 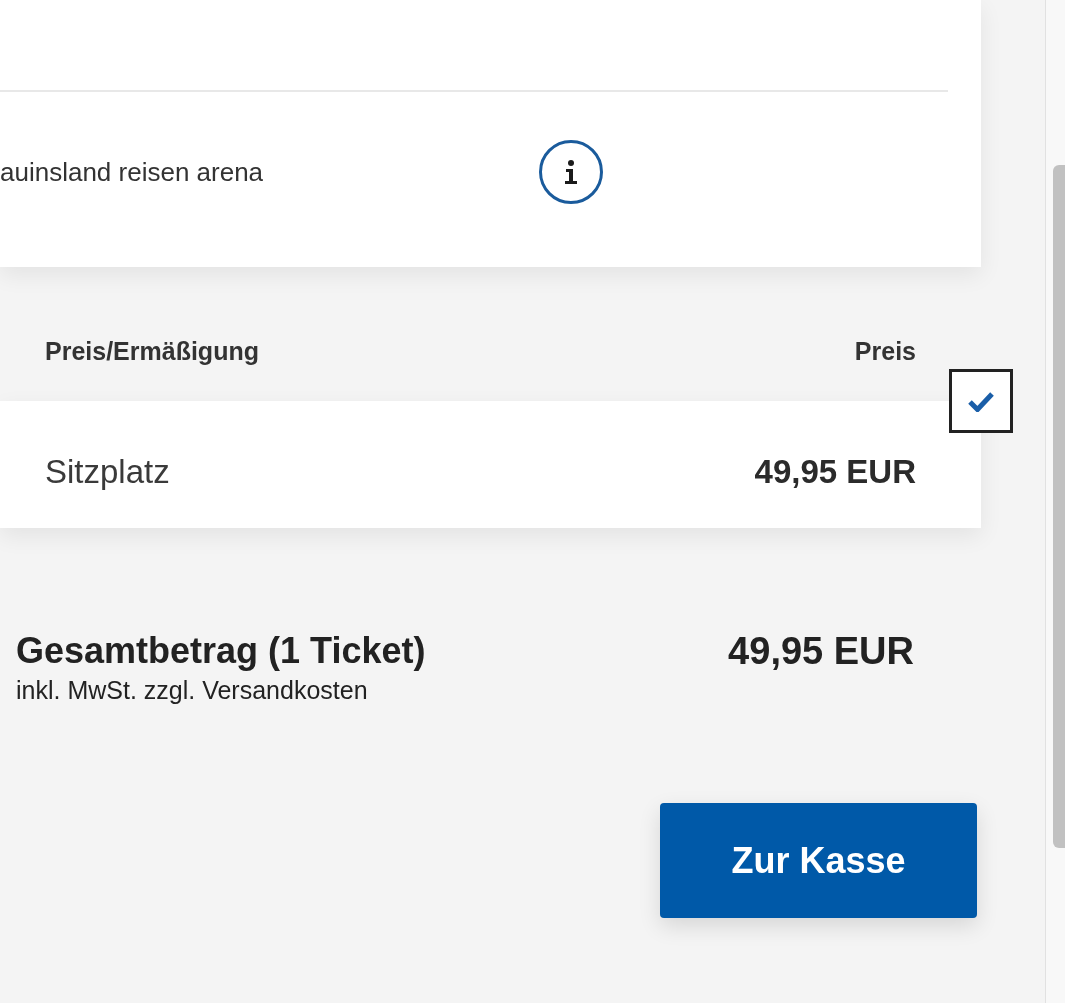 I want to click on column-header: Preis, so click(x=885, y=351).